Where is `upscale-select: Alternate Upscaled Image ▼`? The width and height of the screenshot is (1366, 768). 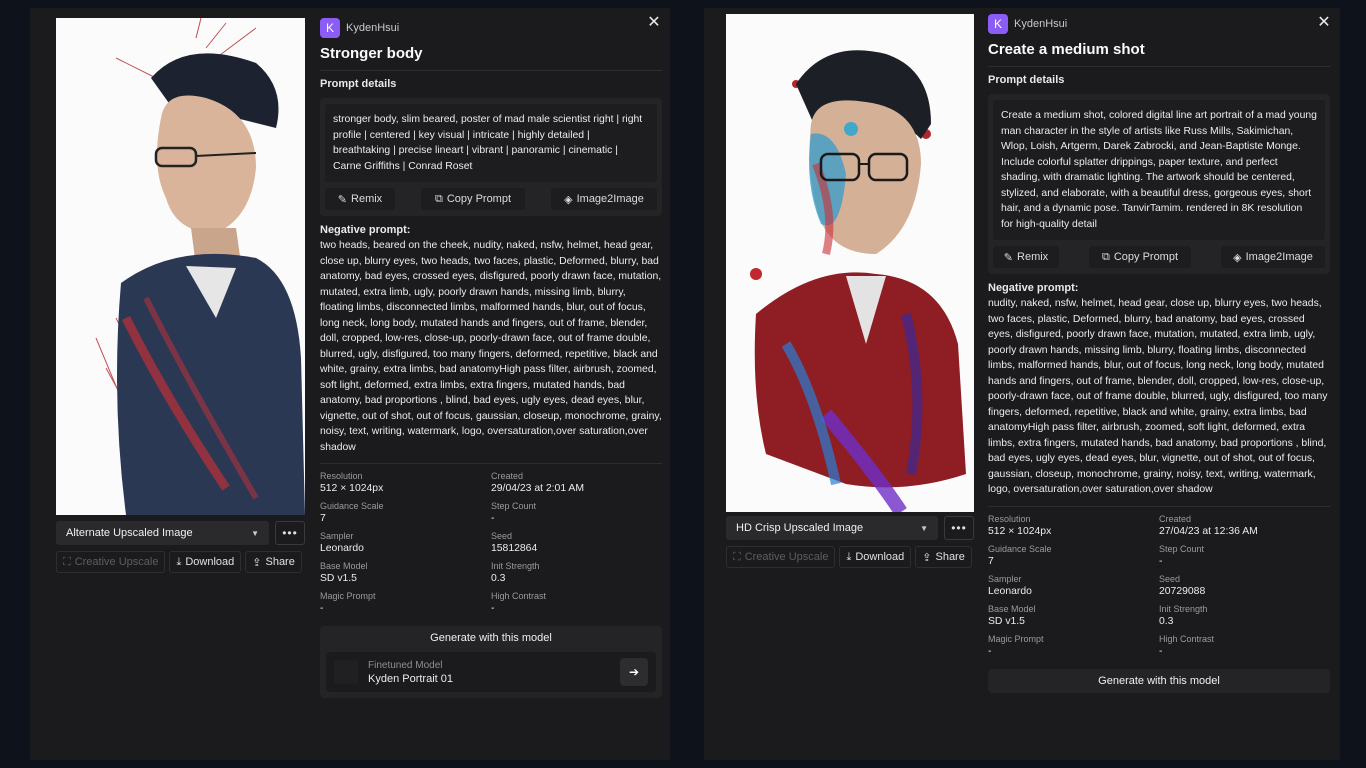
upscale-select: Alternate Upscaled Image ▼ is located at coordinates (162, 533).